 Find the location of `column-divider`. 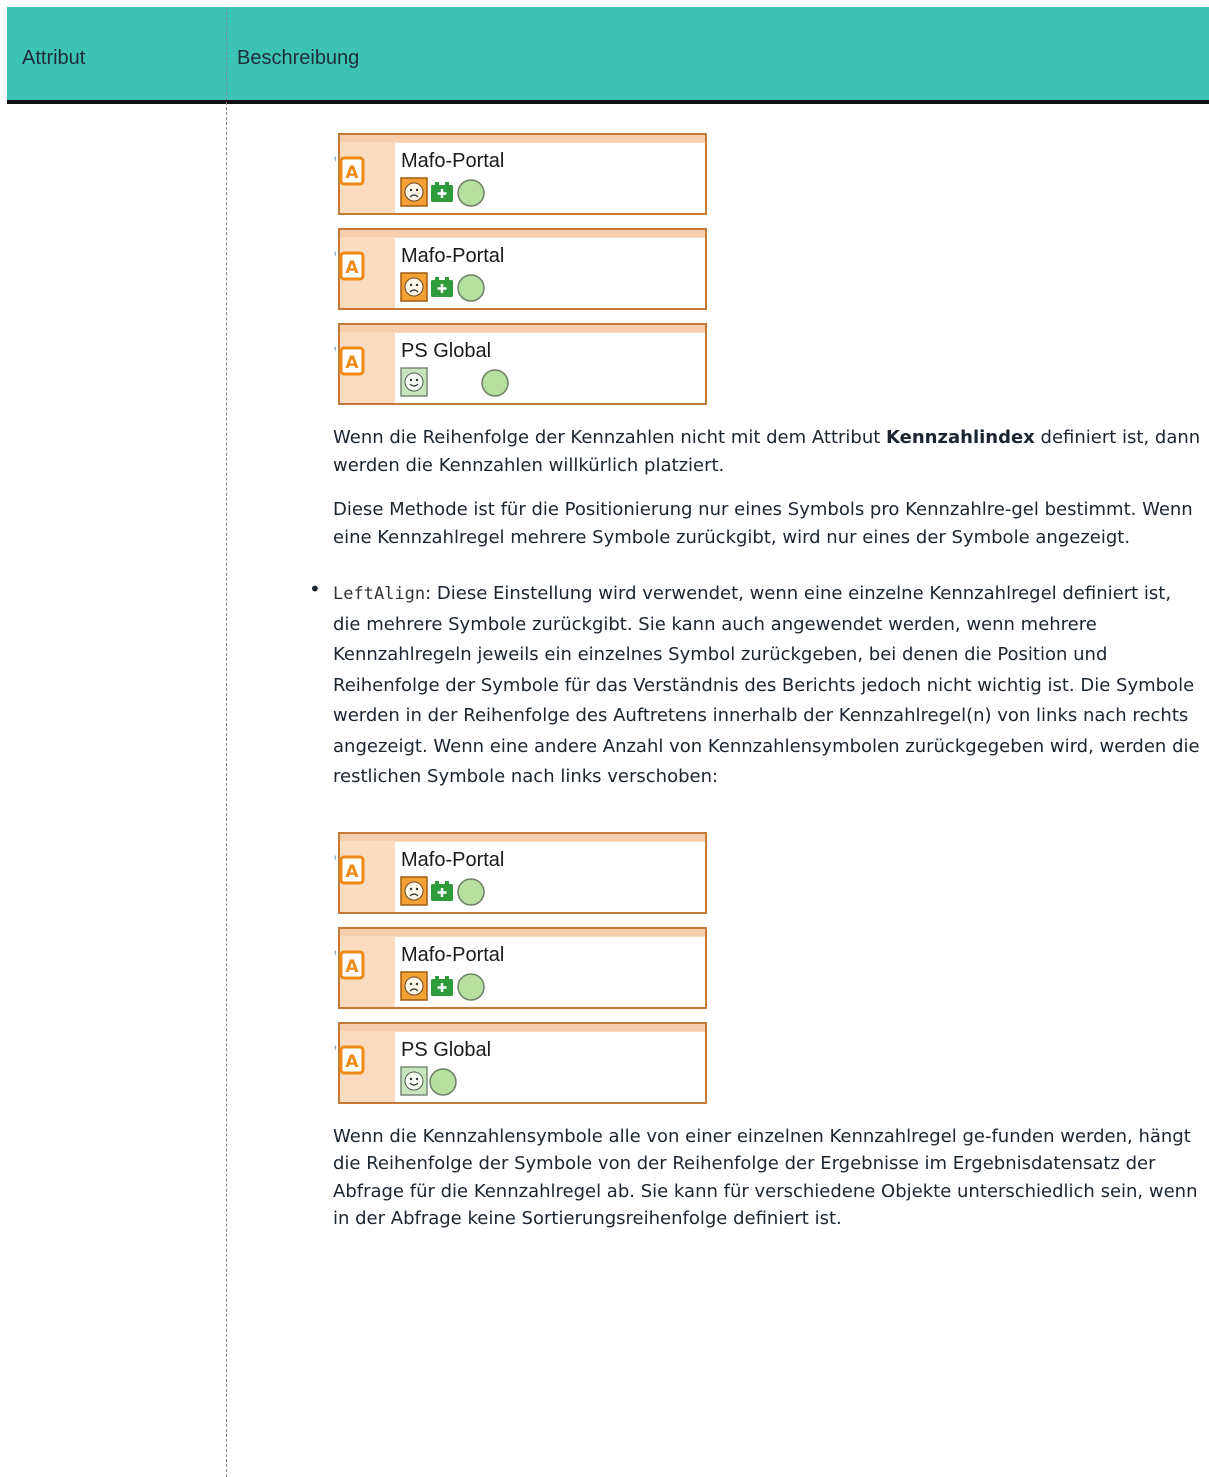

column-divider is located at coordinates (226, 742).